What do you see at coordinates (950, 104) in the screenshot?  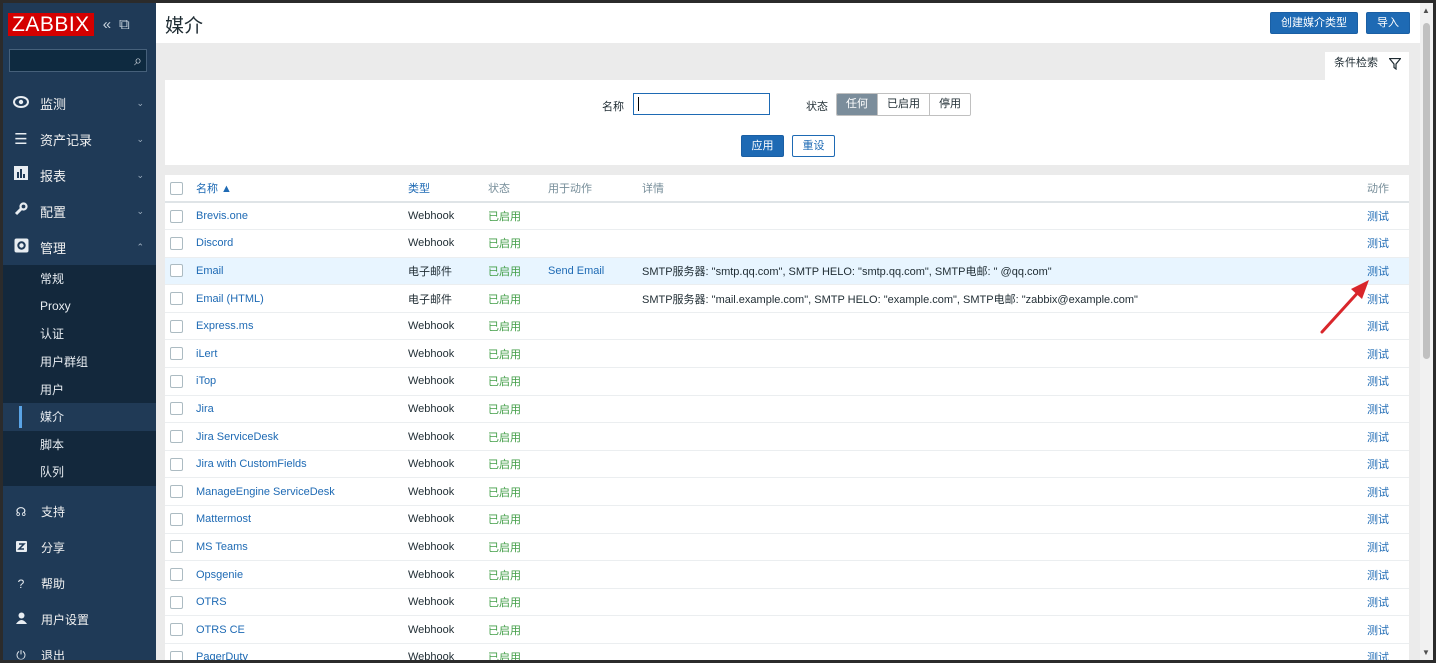 I see `status-option-disabled: 停用` at bounding box center [950, 104].